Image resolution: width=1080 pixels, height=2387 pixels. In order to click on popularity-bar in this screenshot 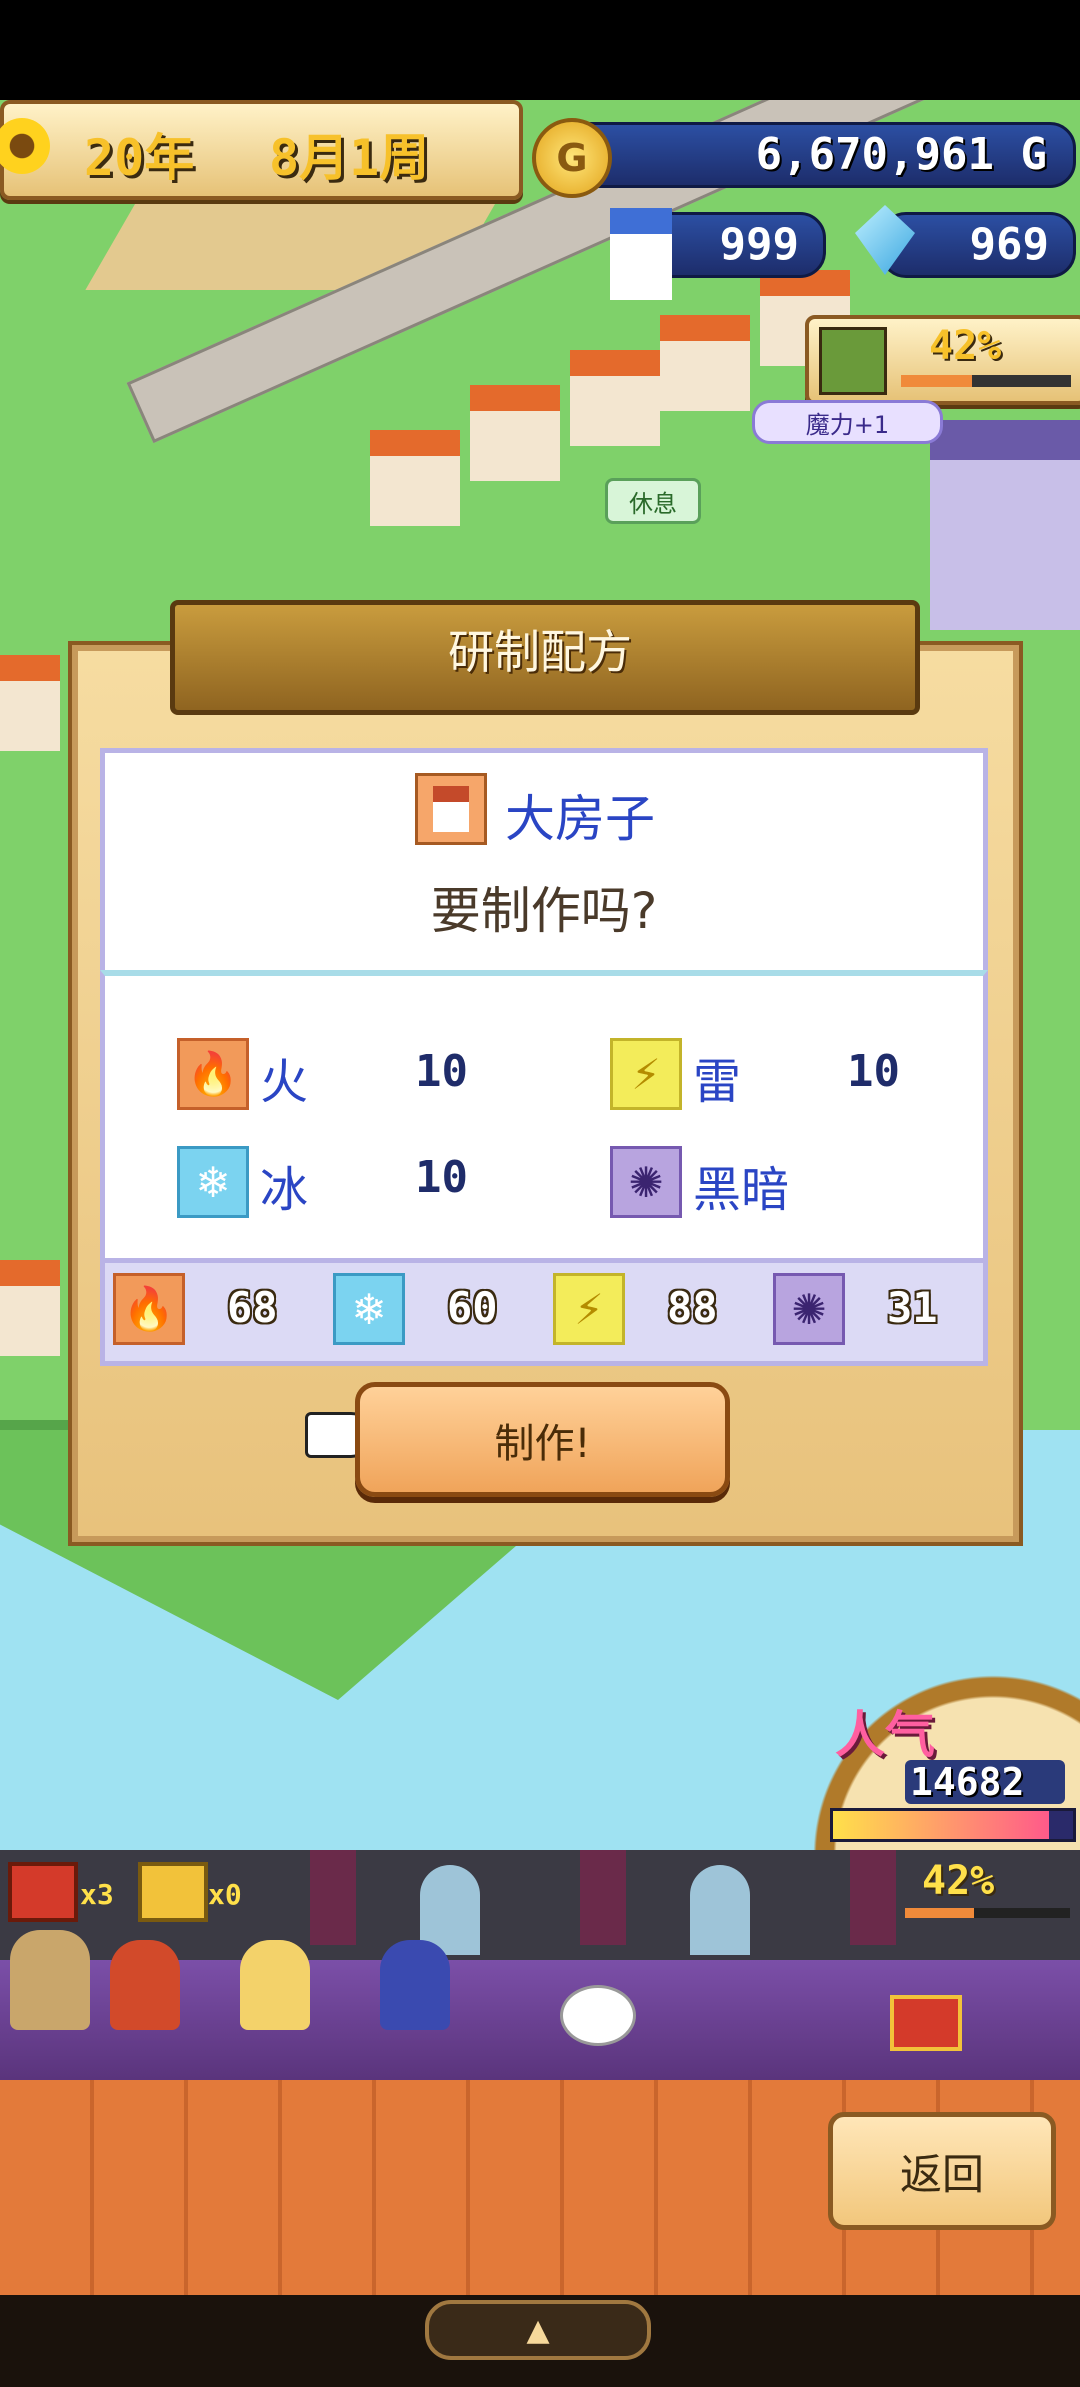, I will do `click(953, 1825)`.